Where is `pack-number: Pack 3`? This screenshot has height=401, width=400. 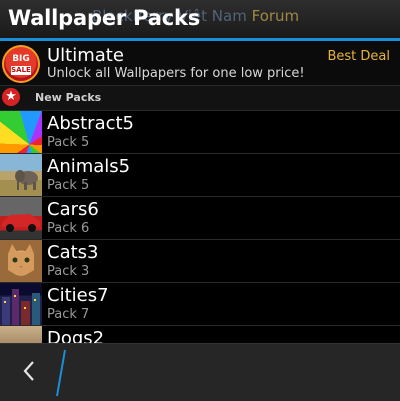
pack-number: Pack 3 is located at coordinates (68, 271).